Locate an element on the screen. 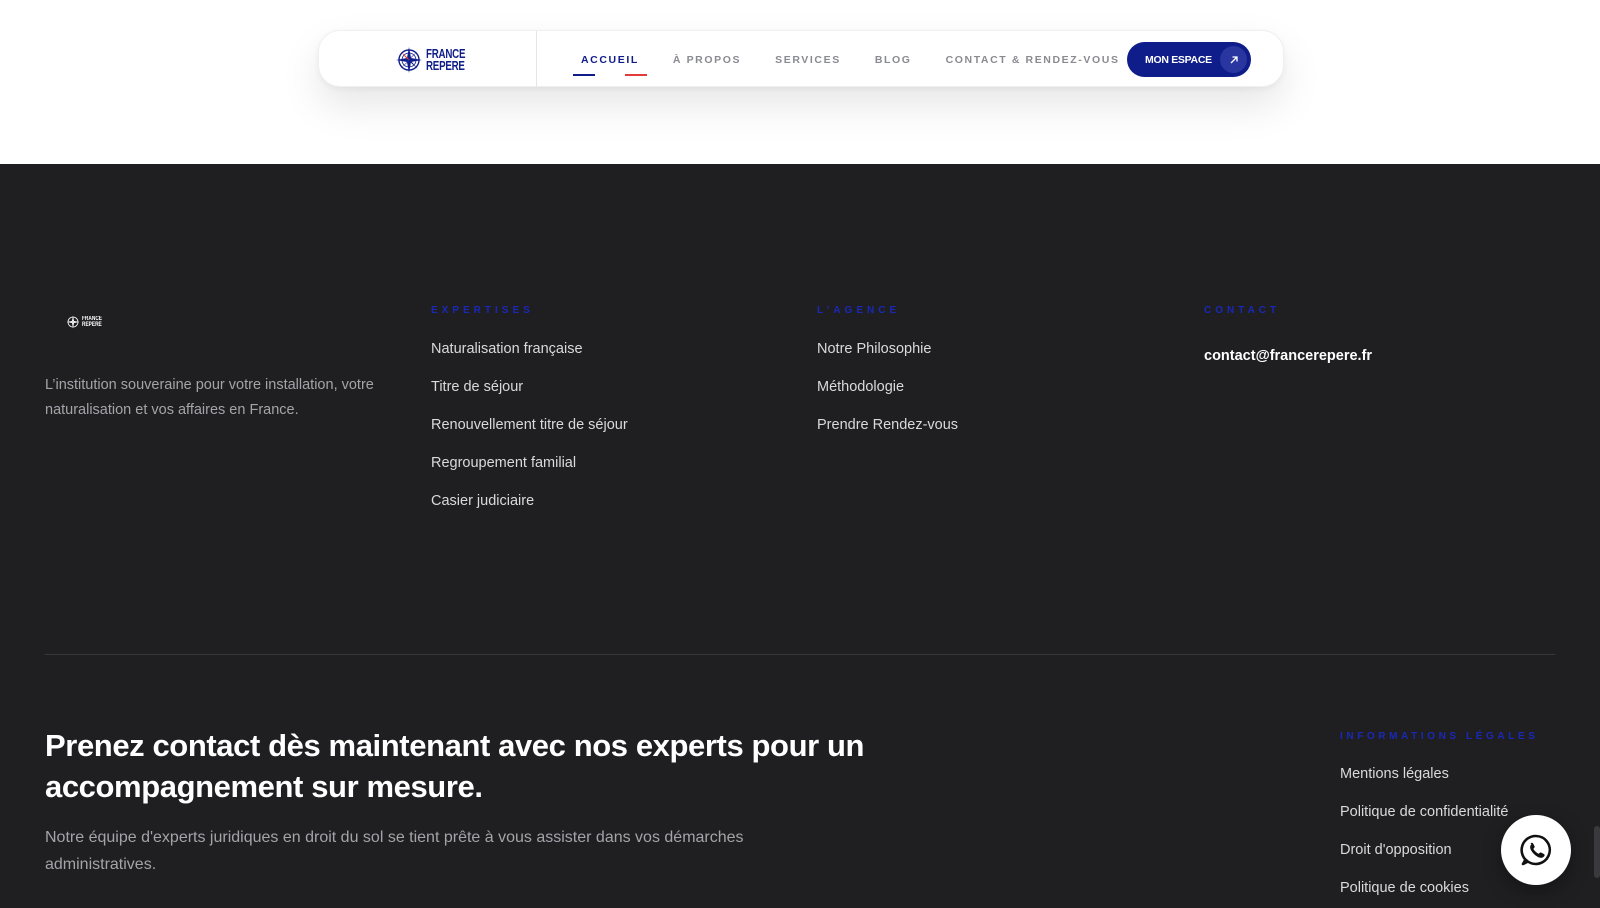  nav-link-a-propos: À PROPOS is located at coordinates (707, 60).